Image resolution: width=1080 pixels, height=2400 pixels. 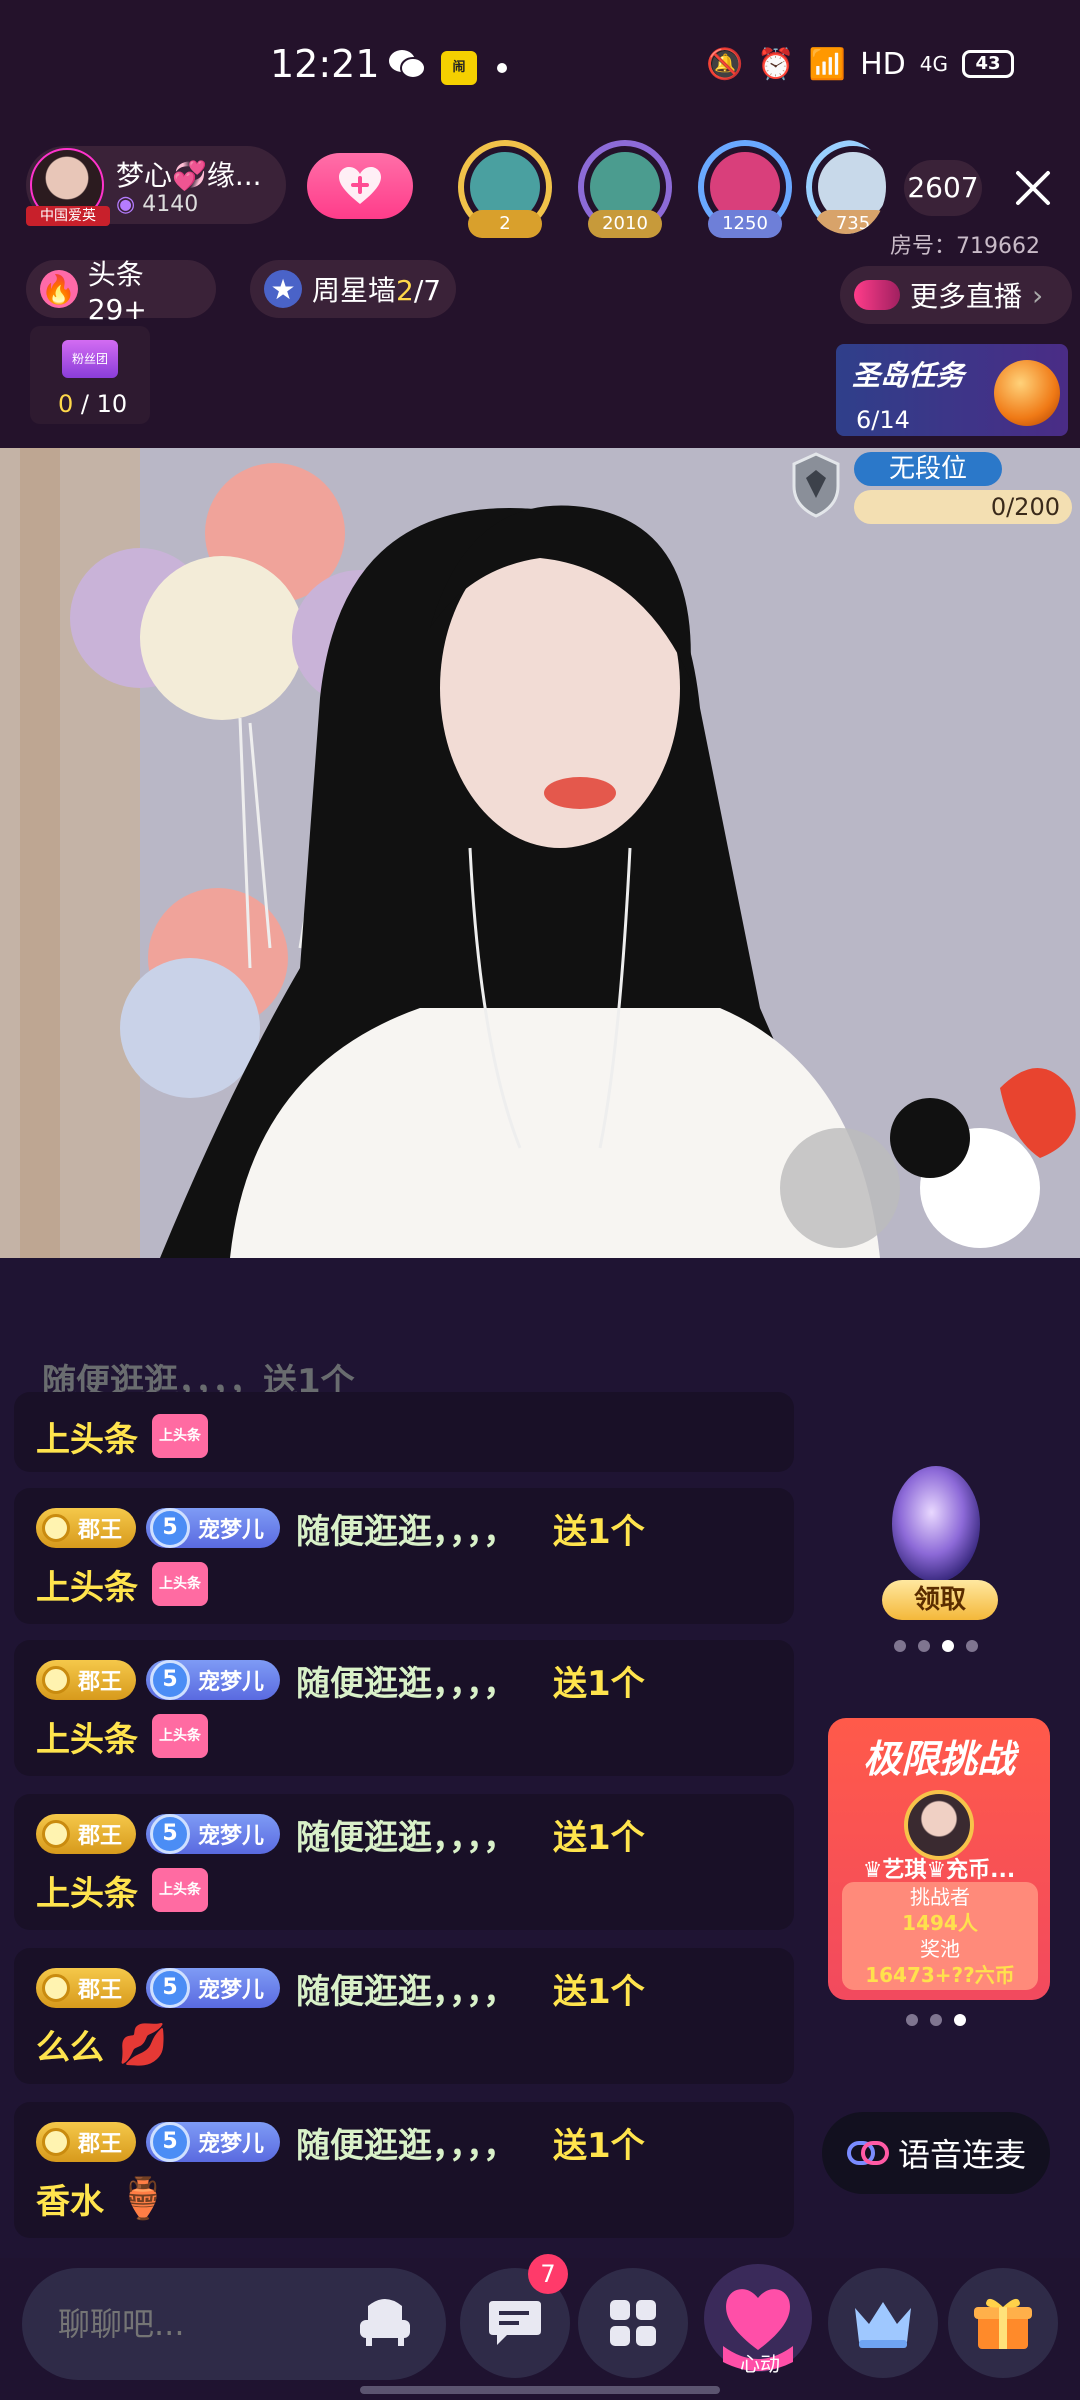 What do you see at coordinates (427, 290) in the screenshot?
I see `week-star-total: /7` at bounding box center [427, 290].